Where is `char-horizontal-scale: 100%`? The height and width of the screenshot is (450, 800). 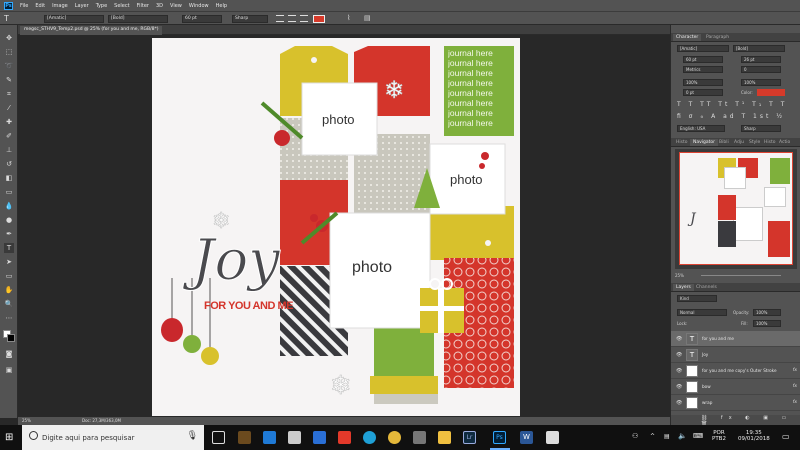 char-horizontal-scale: 100% is located at coordinates (761, 82).